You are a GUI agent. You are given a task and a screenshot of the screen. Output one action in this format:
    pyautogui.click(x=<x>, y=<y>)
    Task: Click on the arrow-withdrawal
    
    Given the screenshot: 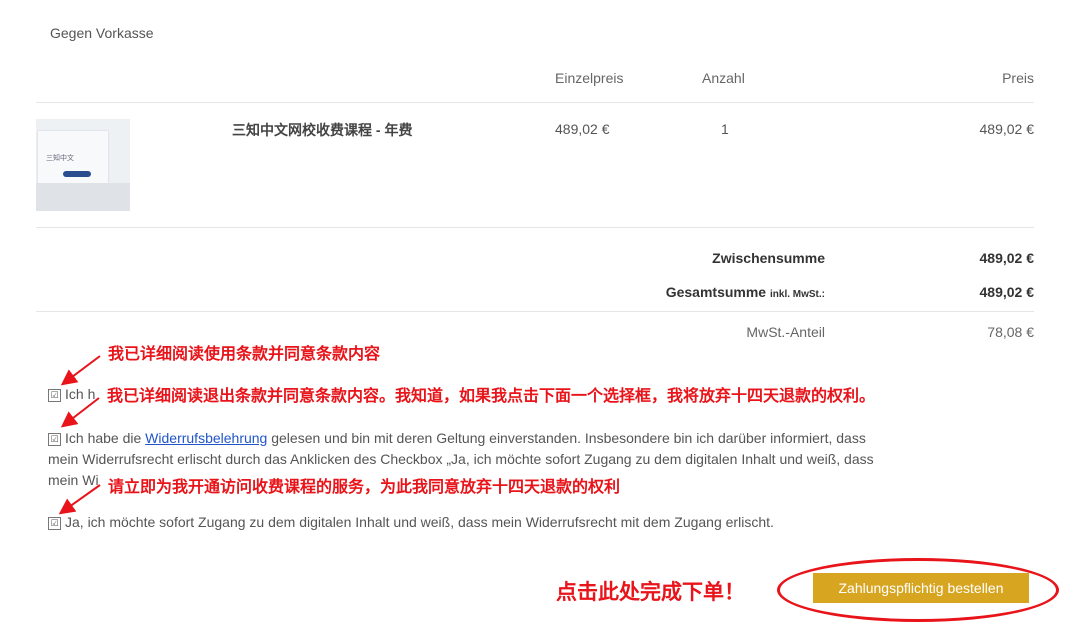 What is the action you would take?
    pyautogui.click(x=80, y=412)
    